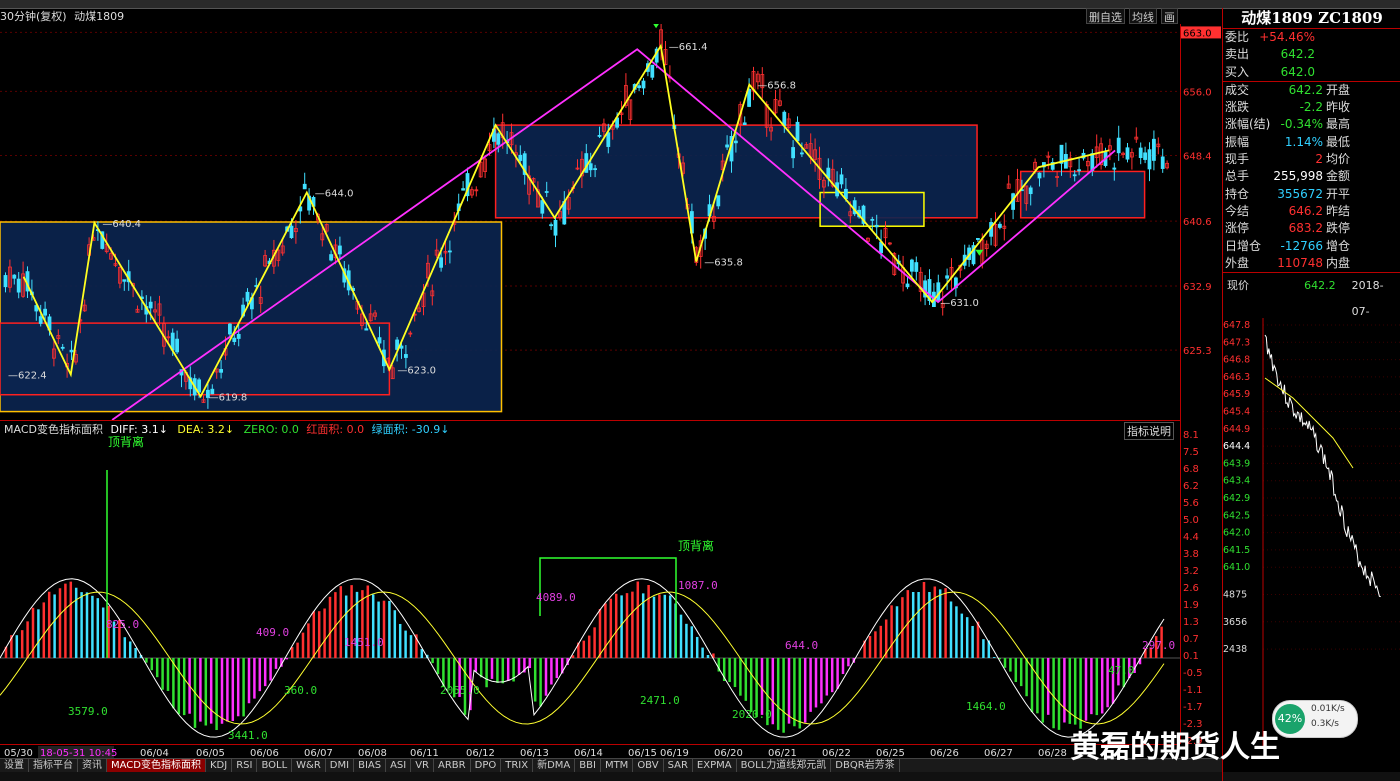 Image resolution: width=1400 pixels, height=781 pixels. What do you see at coordinates (784, 766) in the screenshot?
I see `indicator-tab: BOLL力道线郑元凯` at bounding box center [784, 766].